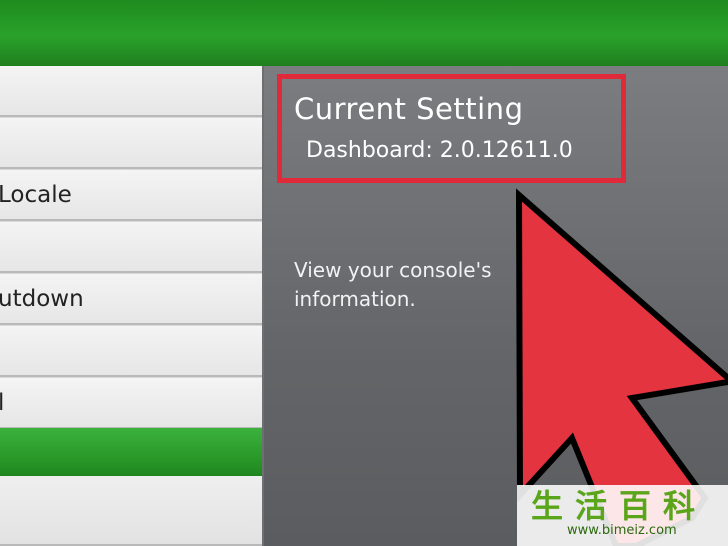 The image size is (728, 546). Describe the element at coordinates (622, 530) in the screenshot. I see `watermark-url: www.bimeiz.com` at that location.